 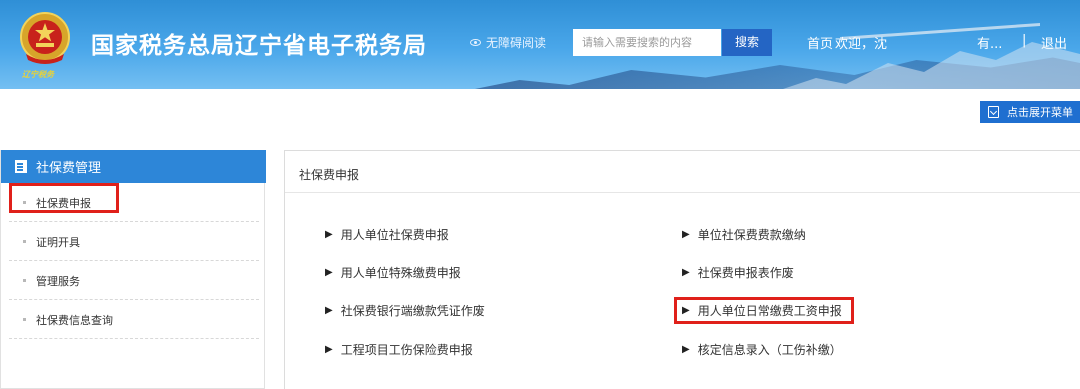 I want to click on site-title: 国家税务总局辽宁省电子税务局, so click(x=259, y=46).